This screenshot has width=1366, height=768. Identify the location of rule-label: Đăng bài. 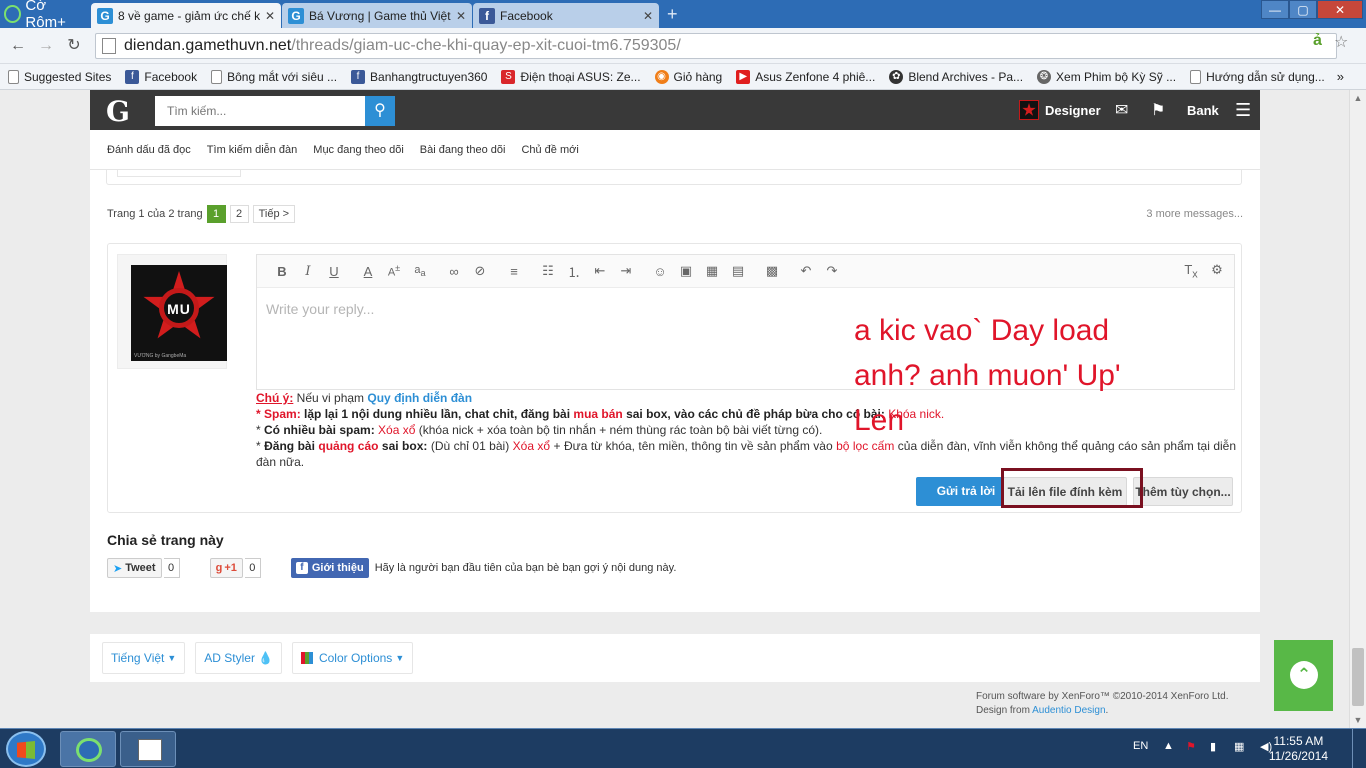
(291, 446).